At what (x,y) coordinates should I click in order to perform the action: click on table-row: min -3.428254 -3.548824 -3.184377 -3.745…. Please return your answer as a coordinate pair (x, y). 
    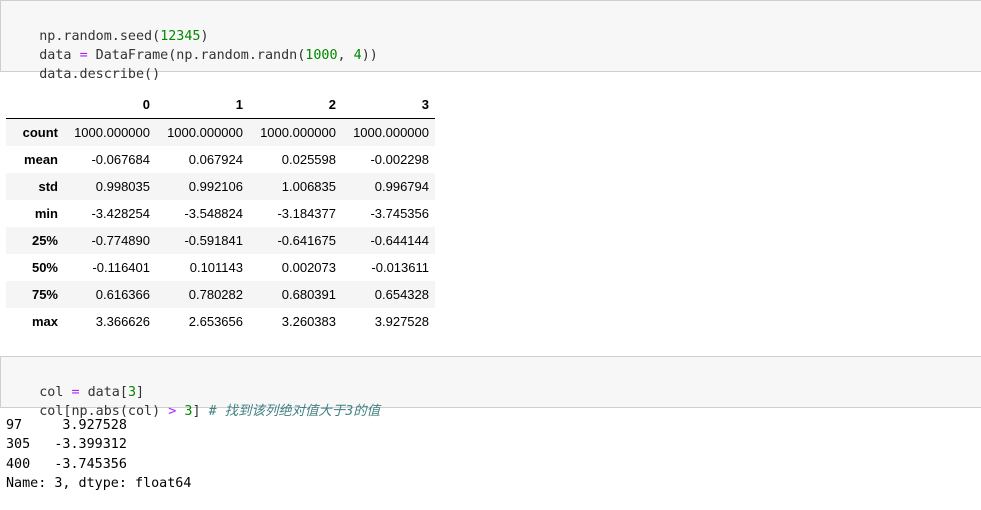
    Looking at the image, I should click on (220, 213).